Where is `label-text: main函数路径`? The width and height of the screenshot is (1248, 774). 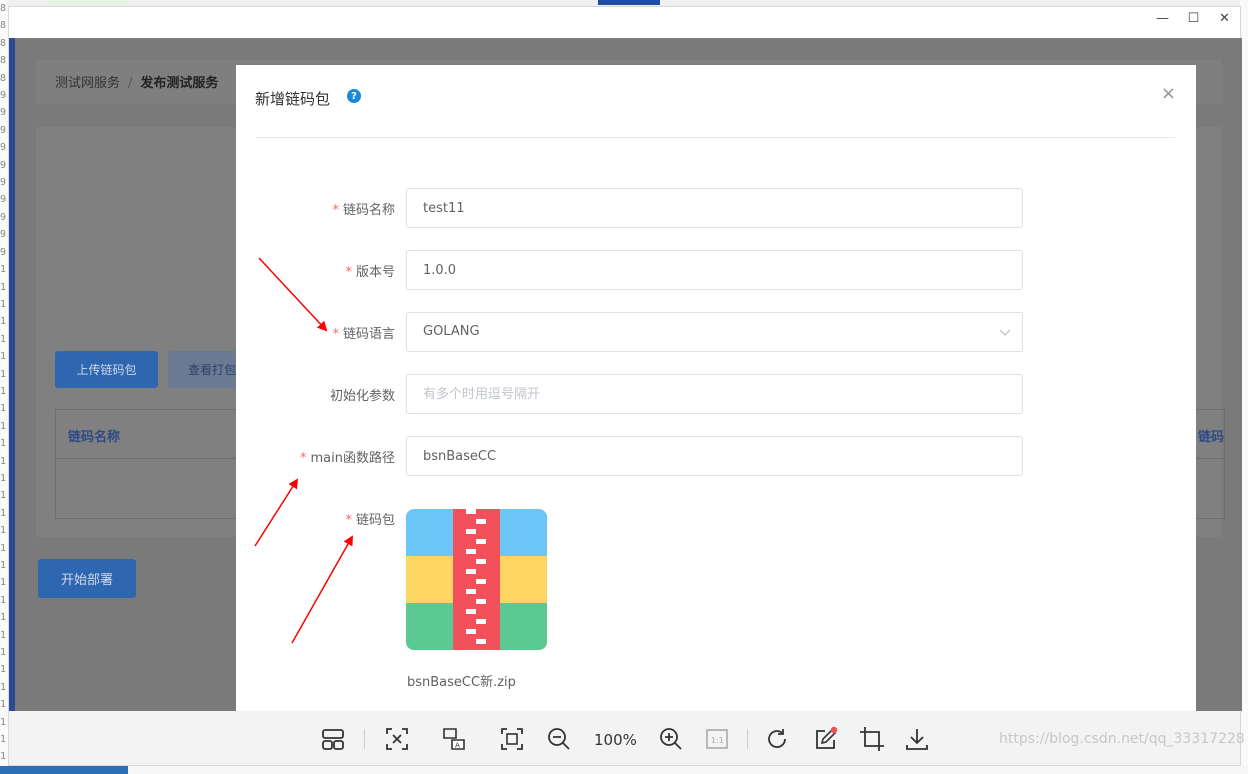
label-text: main函数路径 is located at coordinates (352, 458).